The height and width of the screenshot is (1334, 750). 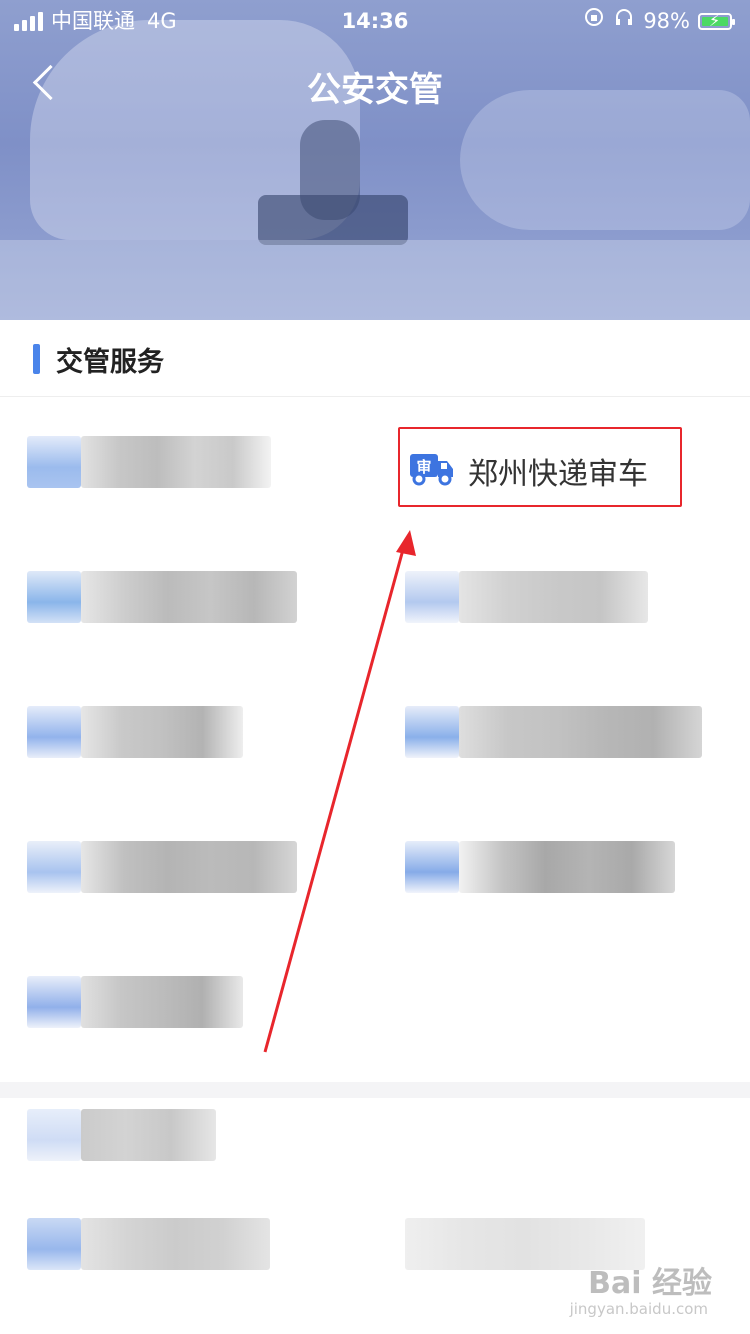 I want to click on truck-icon: 审, so click(x=432, y=469).